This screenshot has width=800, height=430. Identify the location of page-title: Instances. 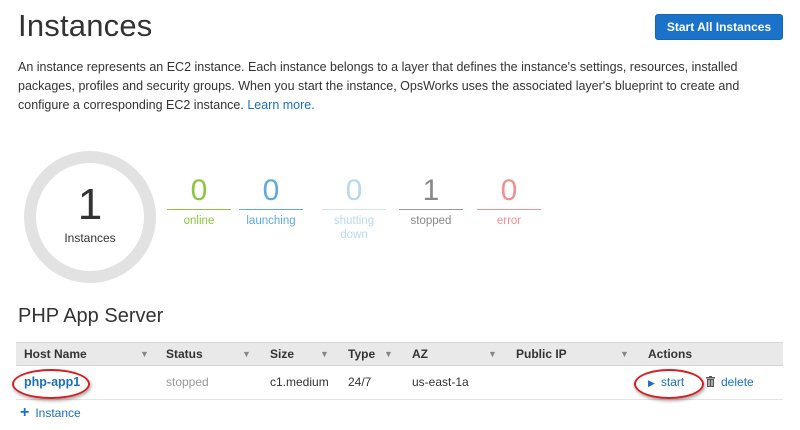
(85, 25).